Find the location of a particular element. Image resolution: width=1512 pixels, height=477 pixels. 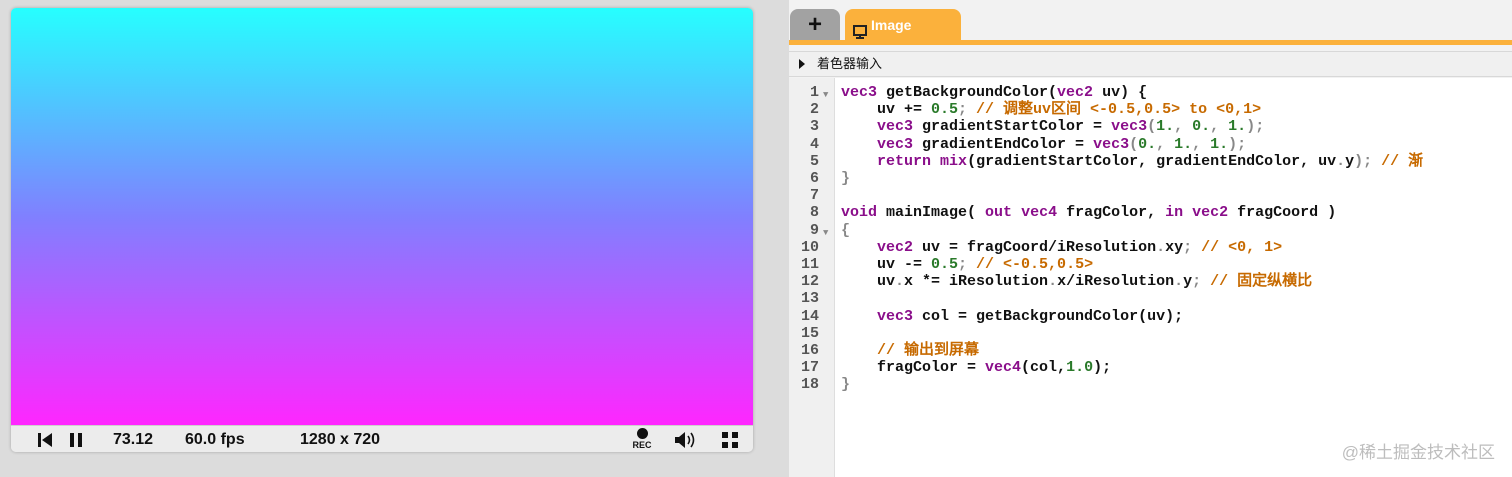

volume-icon is located at coordinates (685, 441).